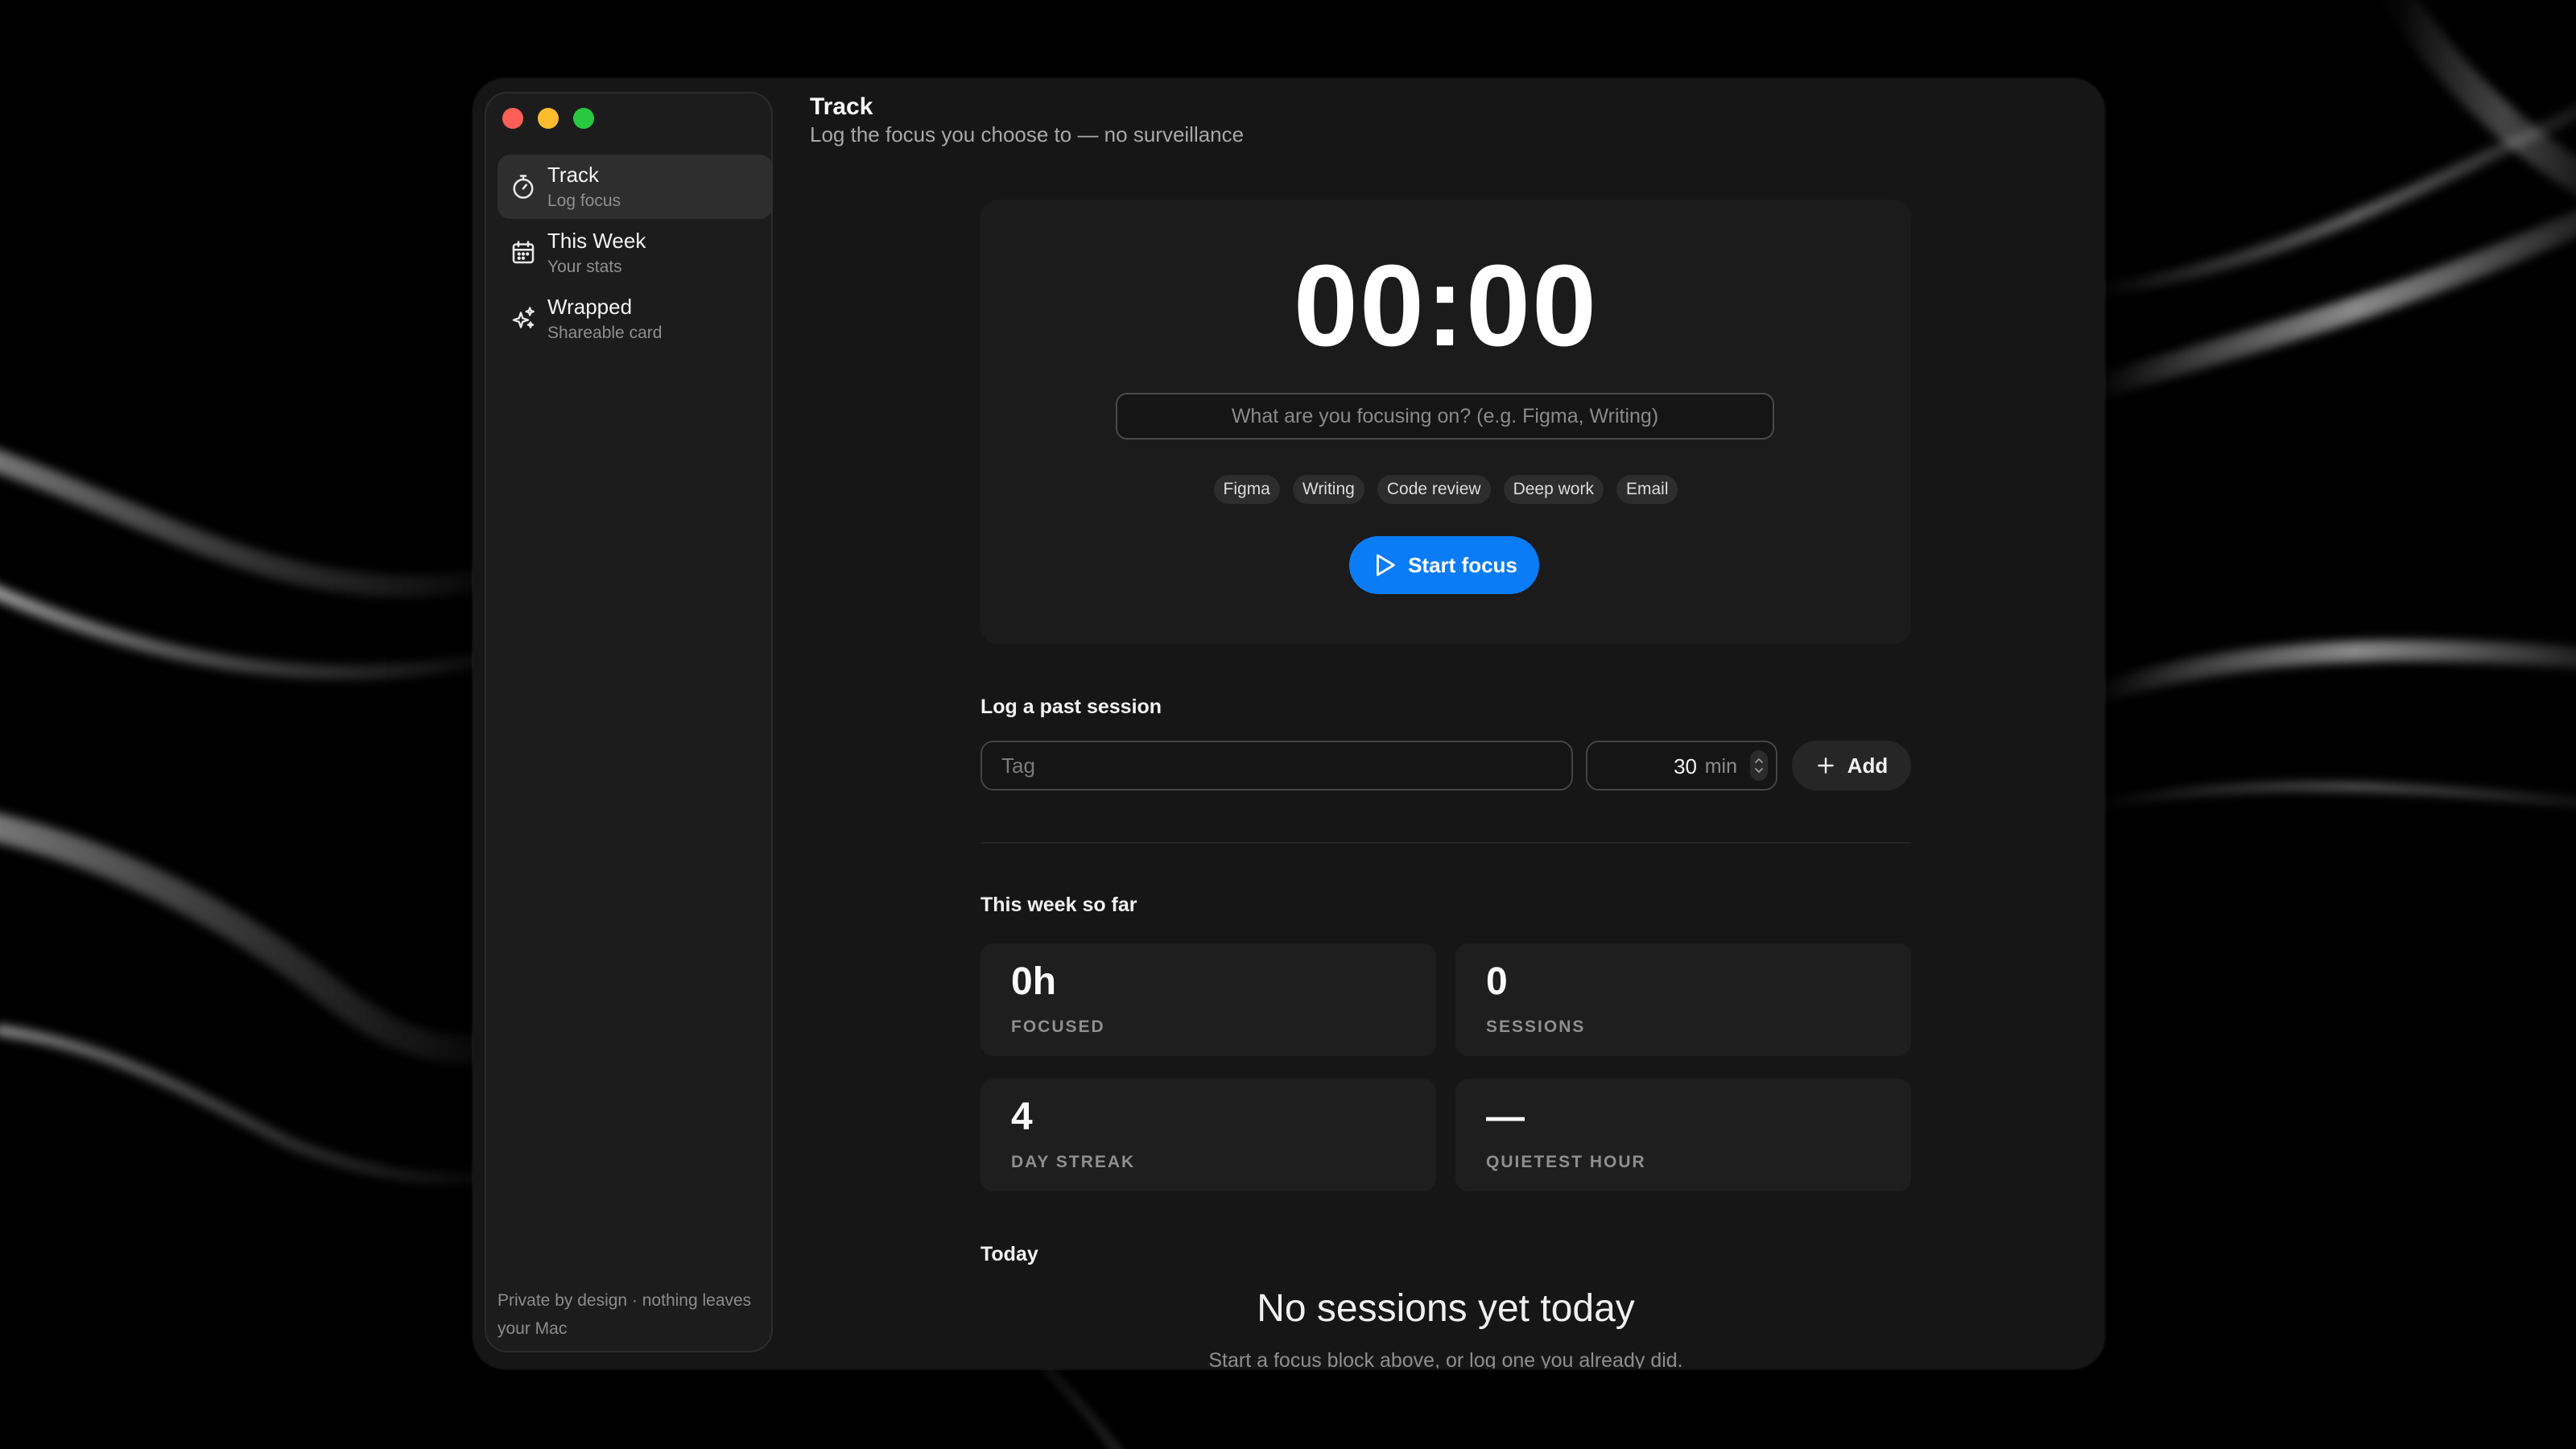 Image resolution: width=2576 pixels, height=1449 pixels. Describe the element at coordinates (1386, 565) in the screenshot. I see `play-icon` at that location.